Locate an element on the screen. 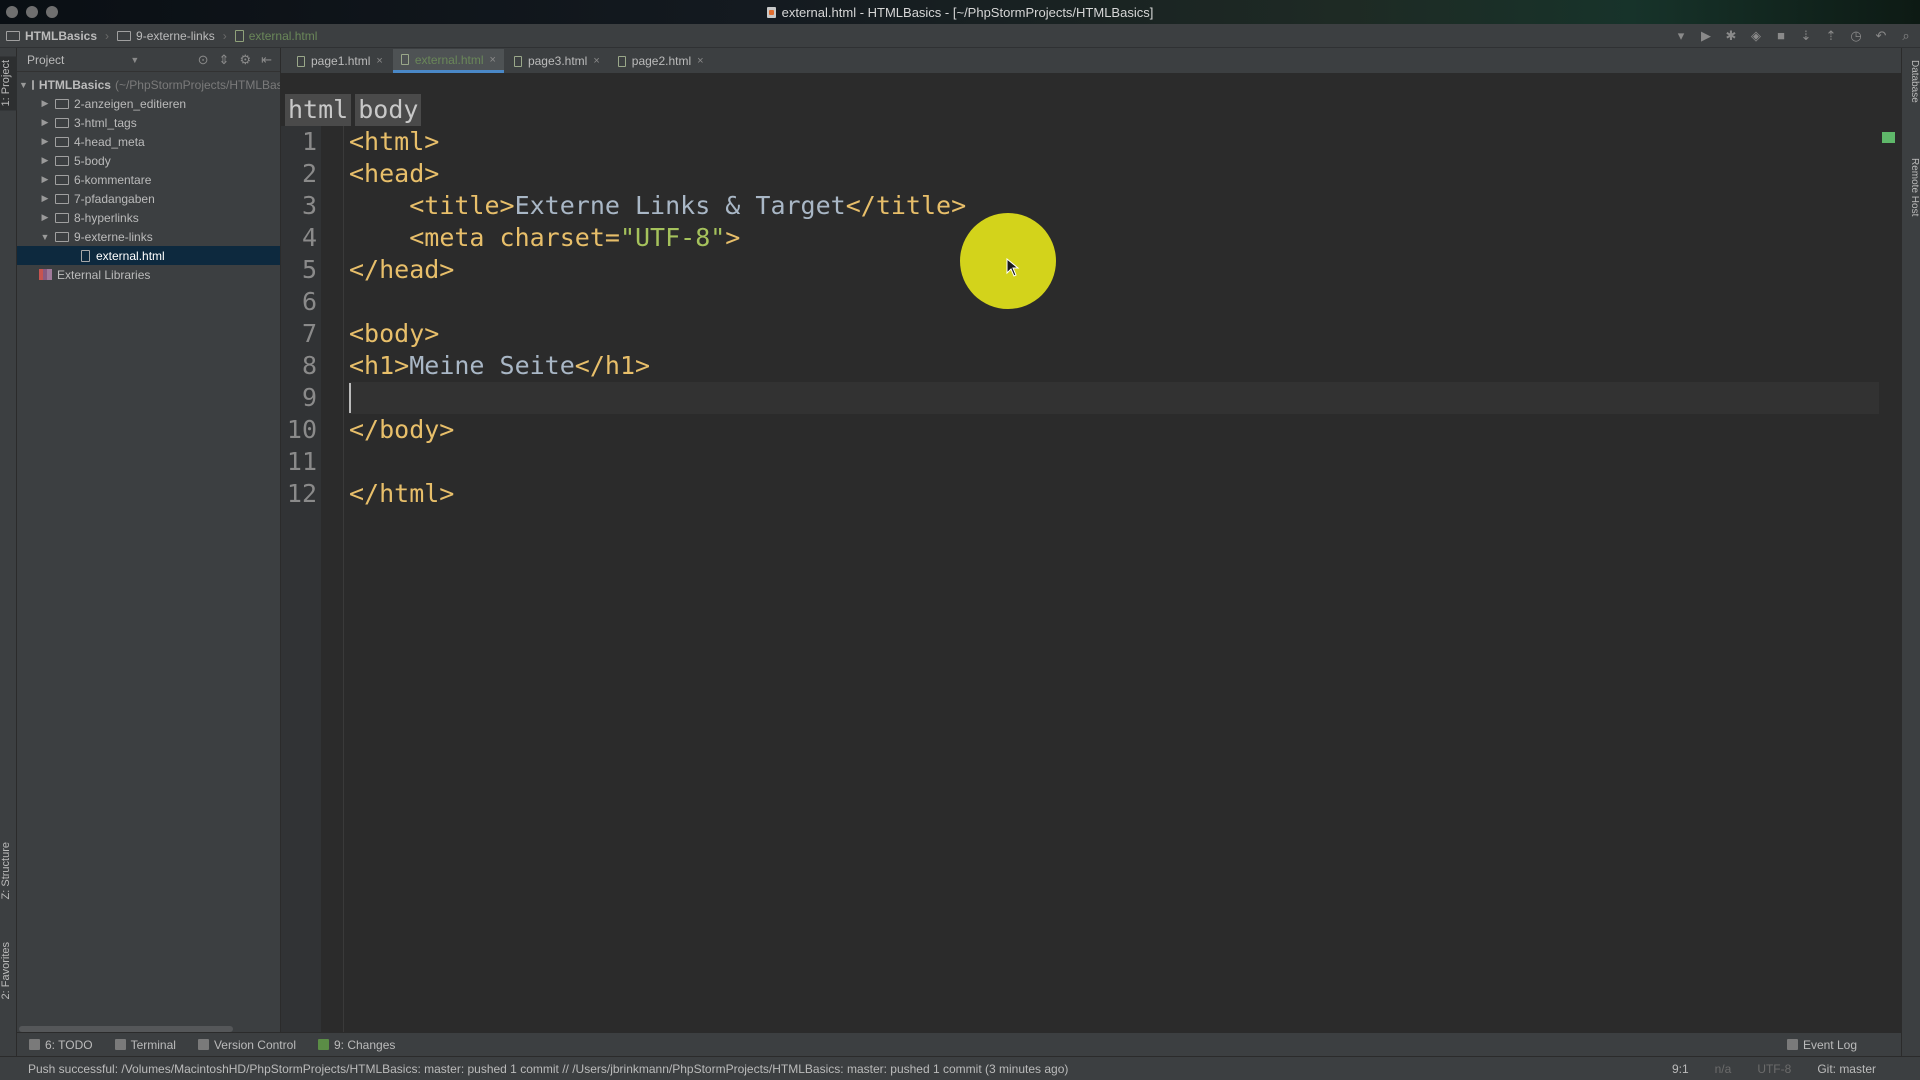  code-line: </body> is located at coordinates (401, 430).